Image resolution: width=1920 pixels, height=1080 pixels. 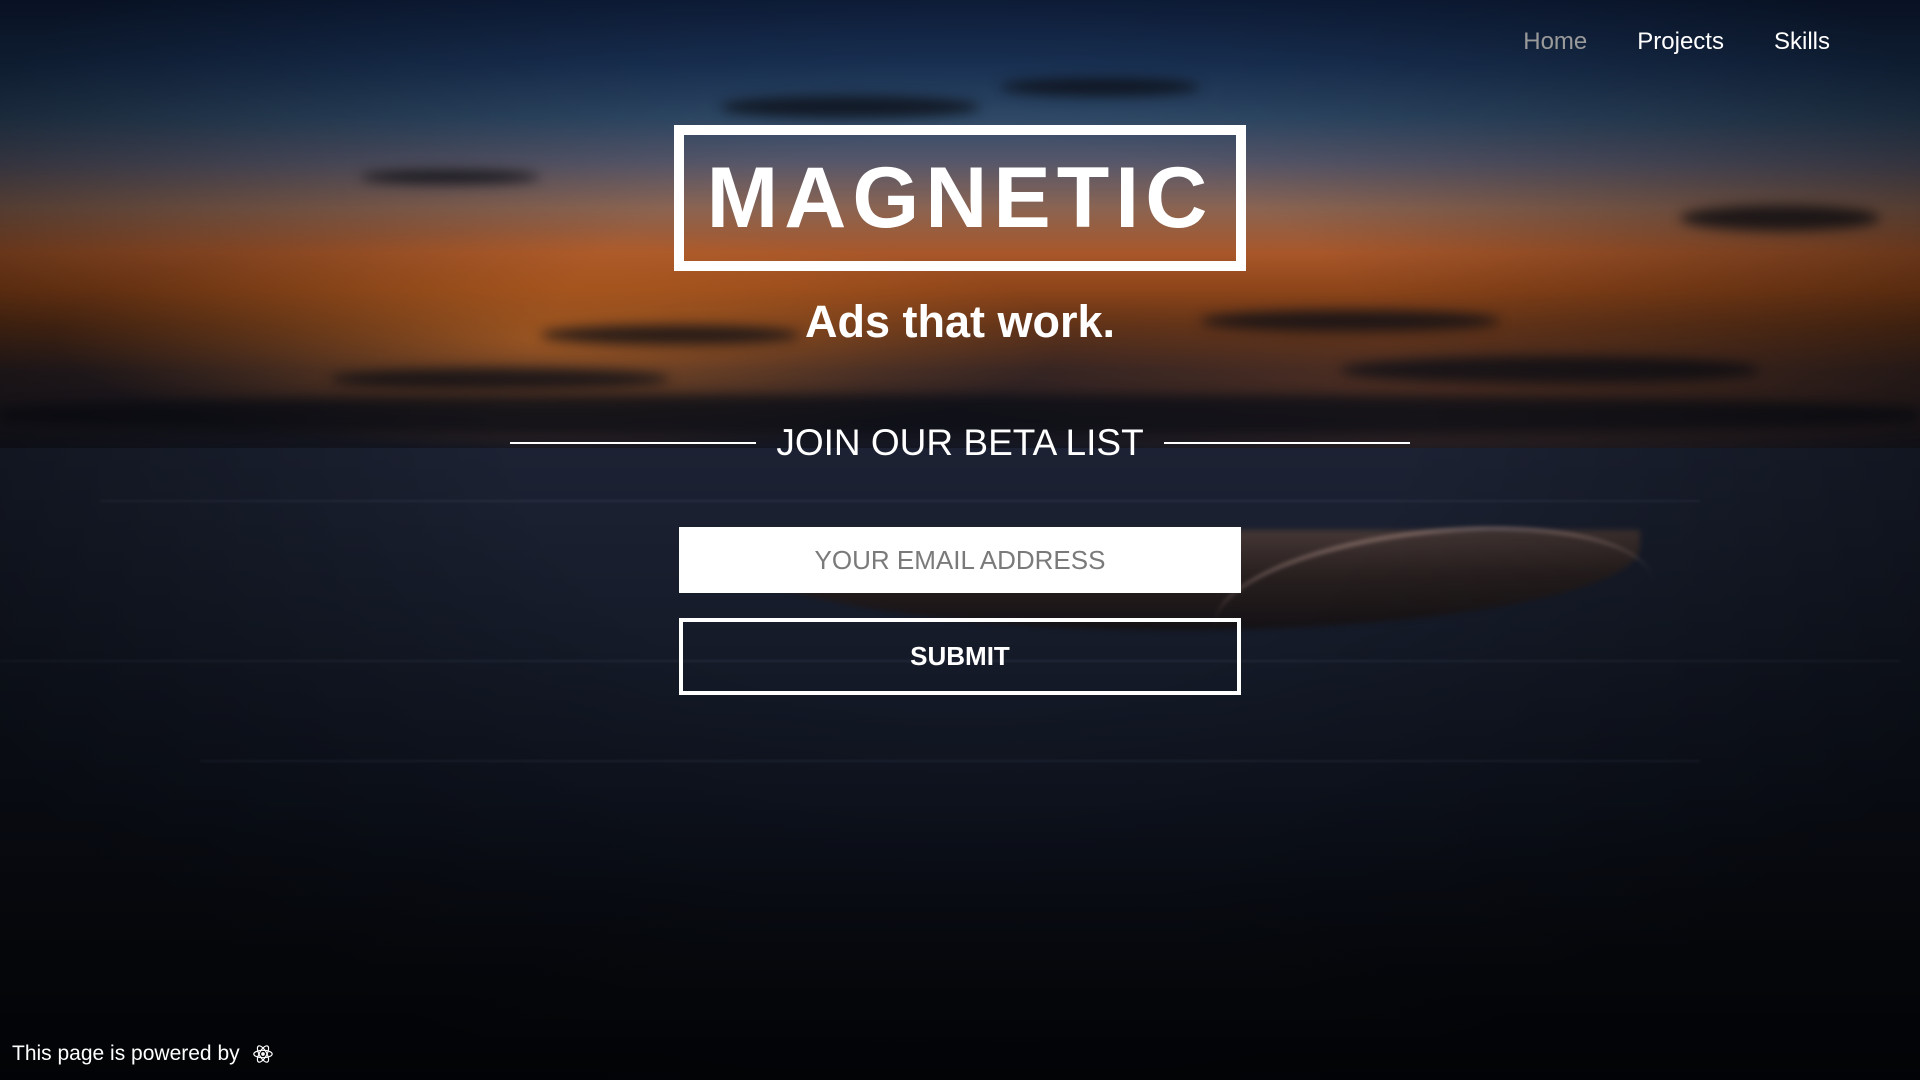 I want to click on logo-frame: MAGNETIC, so click(x=960, y=198).